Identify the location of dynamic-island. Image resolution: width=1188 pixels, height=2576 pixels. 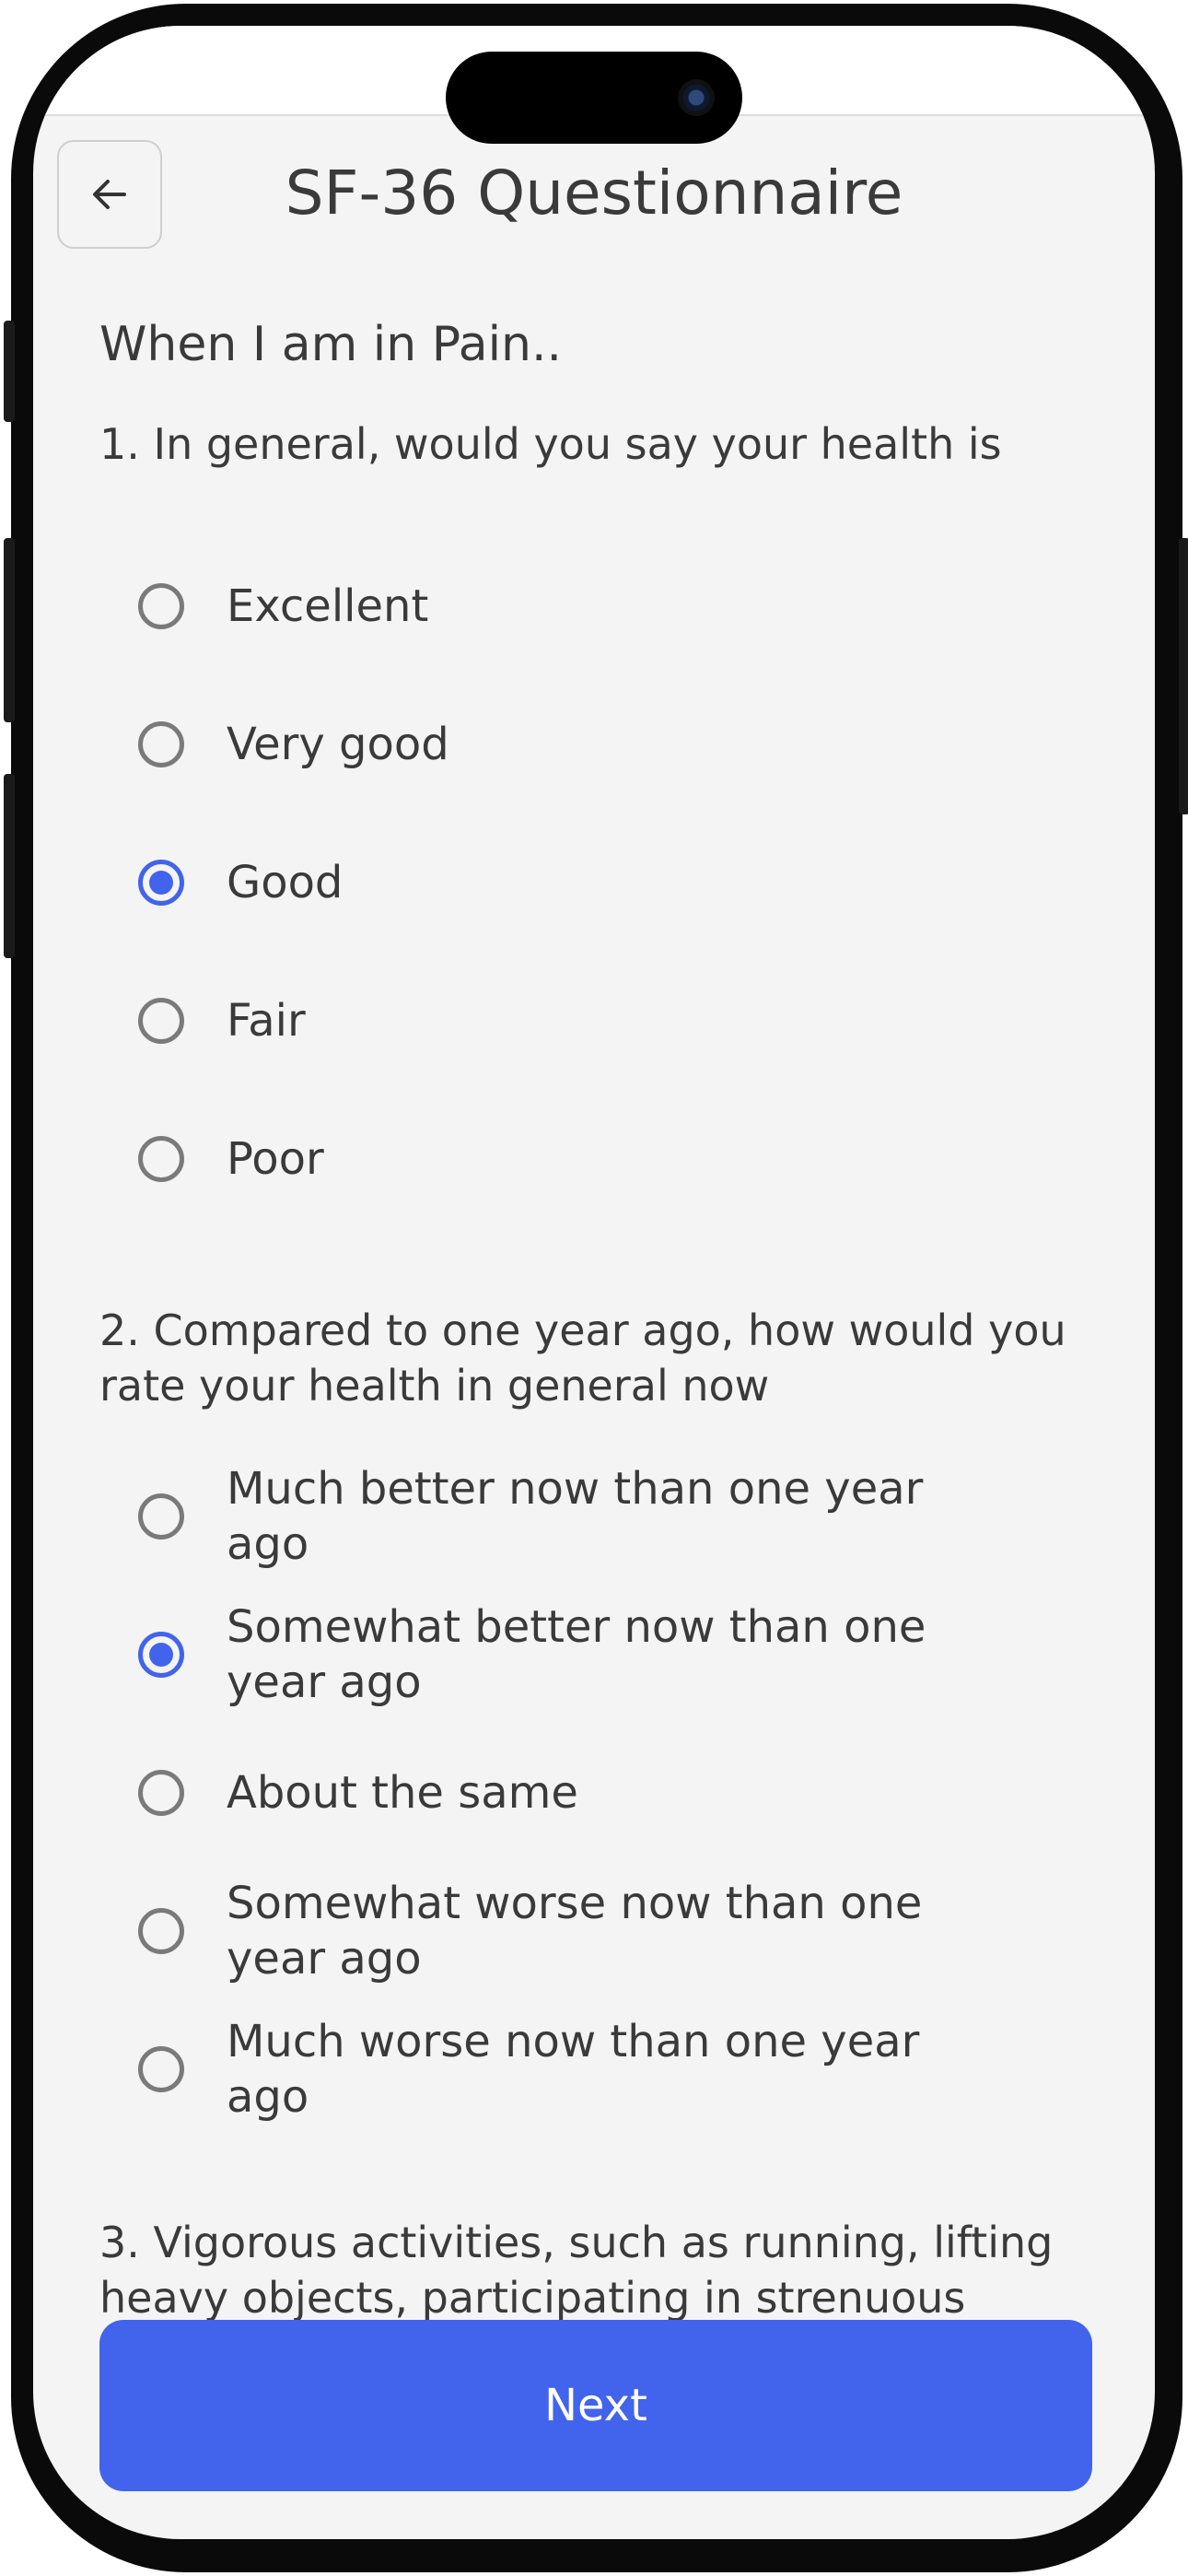
(594, 98).